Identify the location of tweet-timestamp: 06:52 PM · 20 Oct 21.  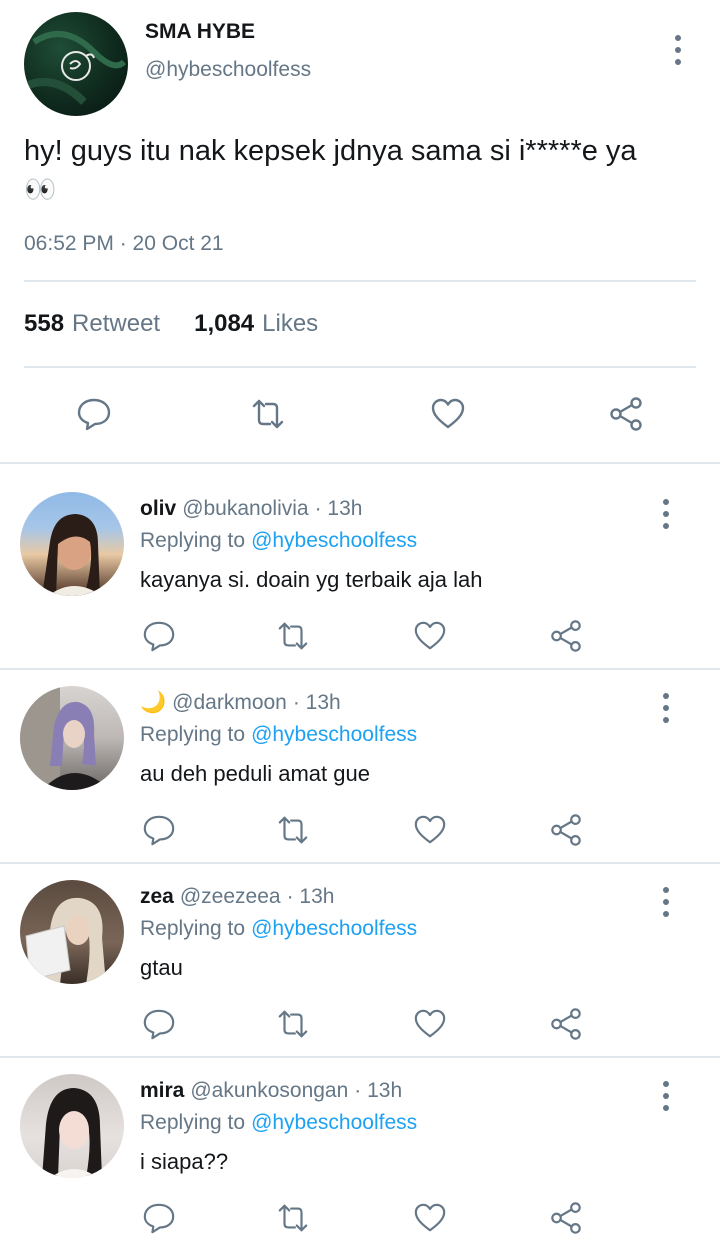
(124, 243).